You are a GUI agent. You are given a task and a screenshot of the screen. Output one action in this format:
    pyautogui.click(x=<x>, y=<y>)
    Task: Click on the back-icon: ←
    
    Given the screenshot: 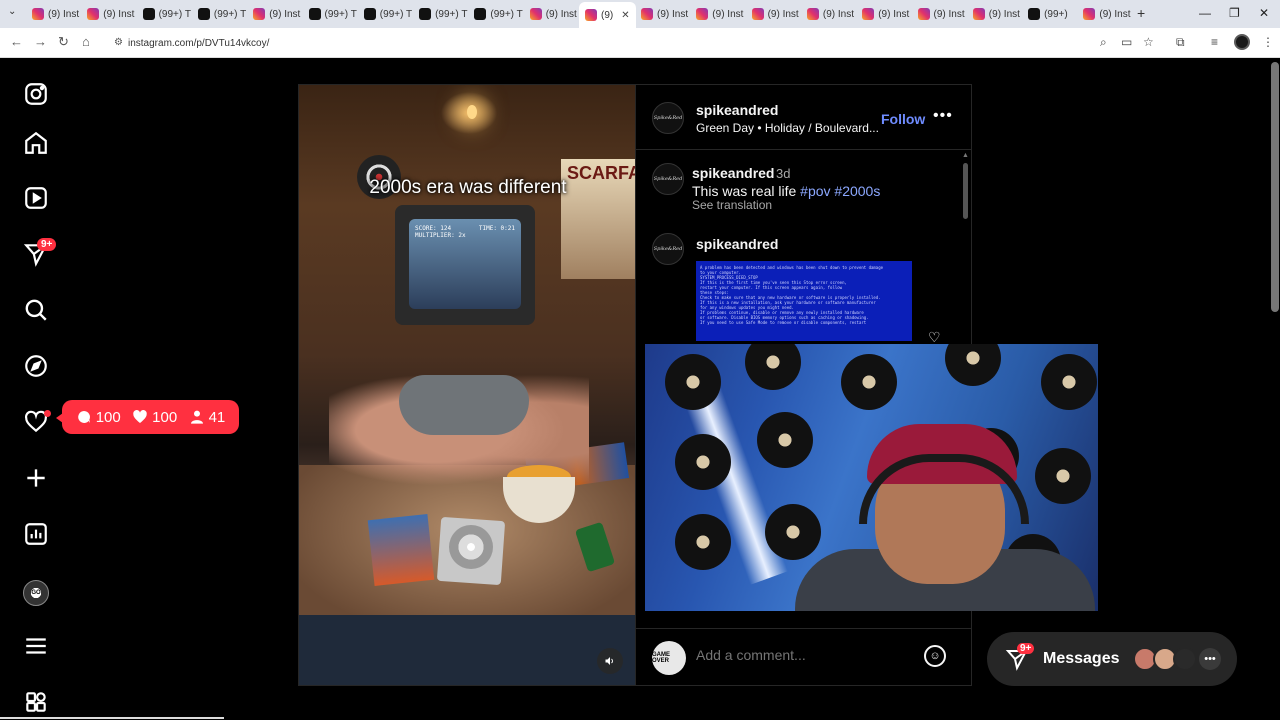 What is the action you would take?
    pyautogui.click(x=16, y=41)
    